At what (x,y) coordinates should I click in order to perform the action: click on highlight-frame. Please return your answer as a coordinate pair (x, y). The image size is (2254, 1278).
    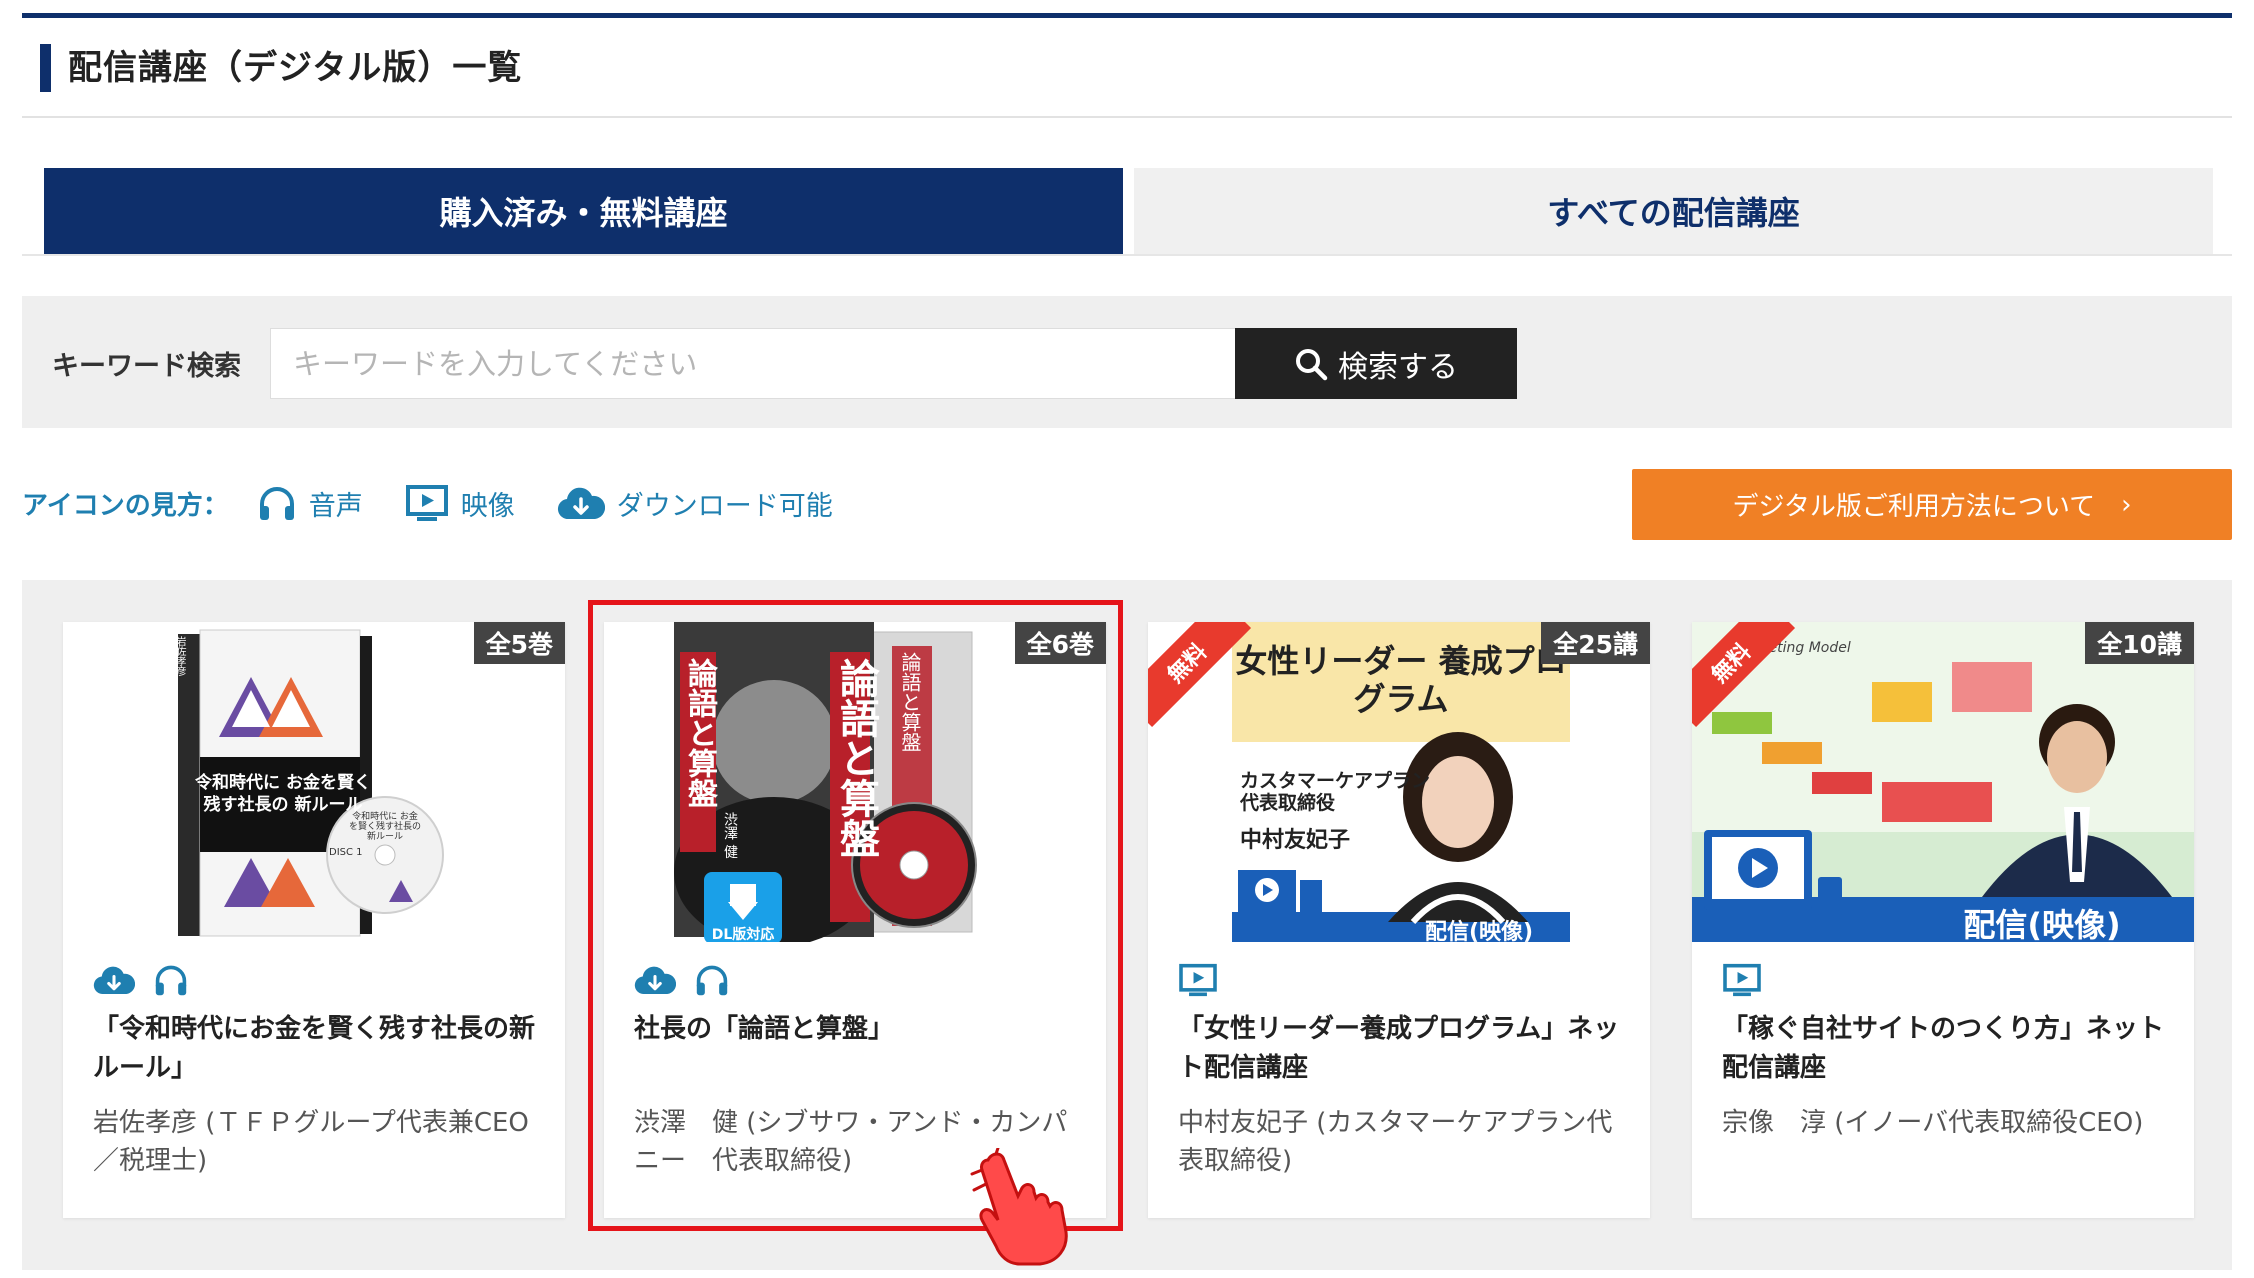
    Looking at the image, I should click on (855, 915).